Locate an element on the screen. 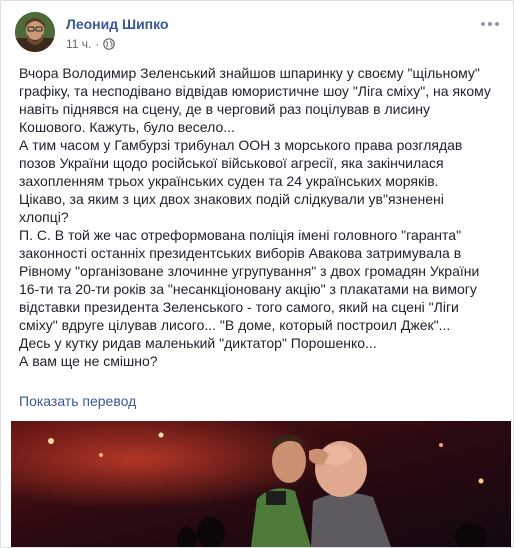 Image resolution: width=514 pixels, height=548 pixels. post-header: Леонид Шипко 11 ч. · is located at coordinates (257, 31).